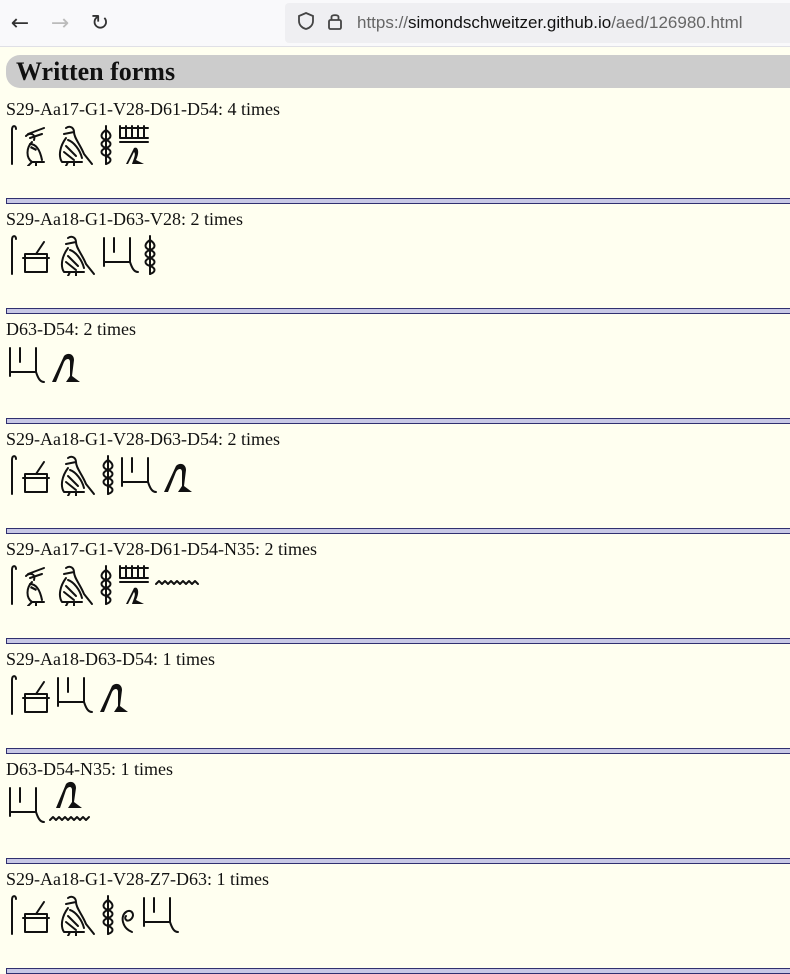  What do you see at coordinates (70, 804) in the screenshot?
I see `hieroglyph-d54n35-icon` at bounding box center [70, 804].